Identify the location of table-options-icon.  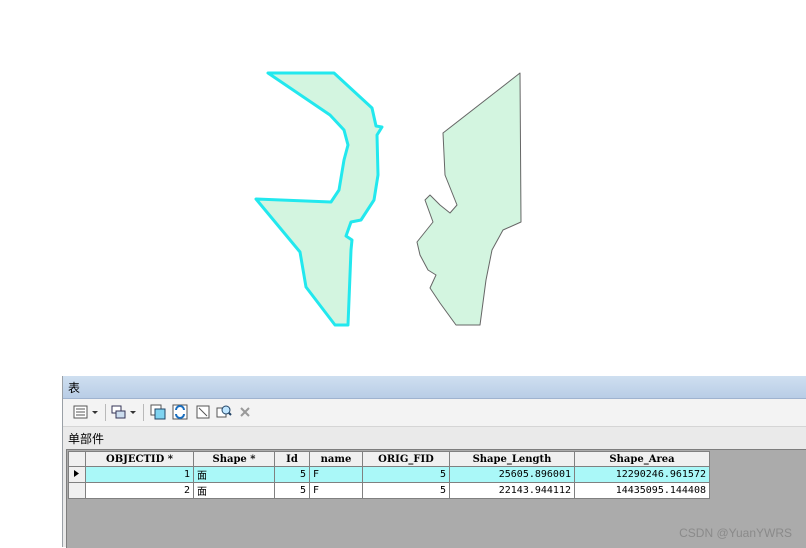
(85, 412).